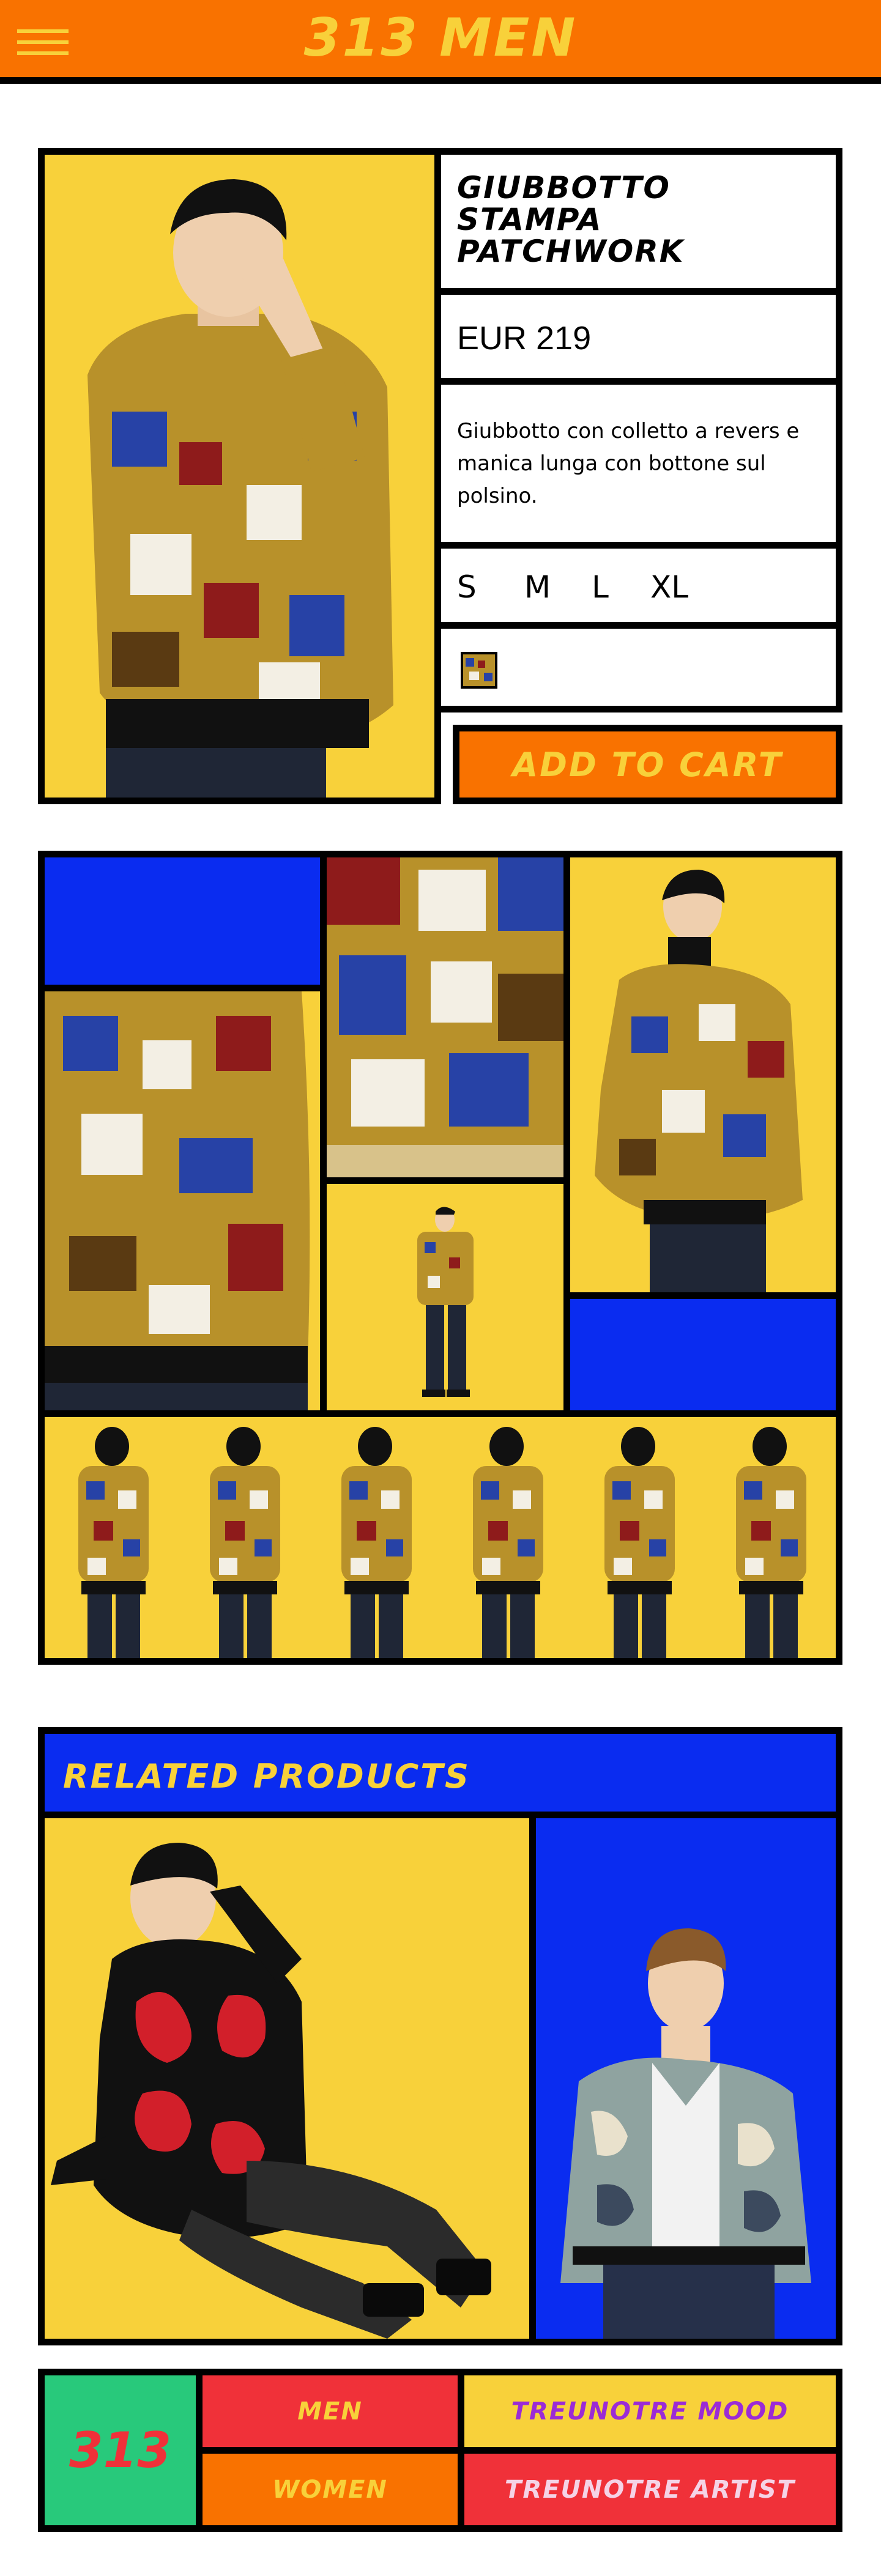 The image size is (881, 2576). I want to click on size-option-s: S, so click(490, 587).